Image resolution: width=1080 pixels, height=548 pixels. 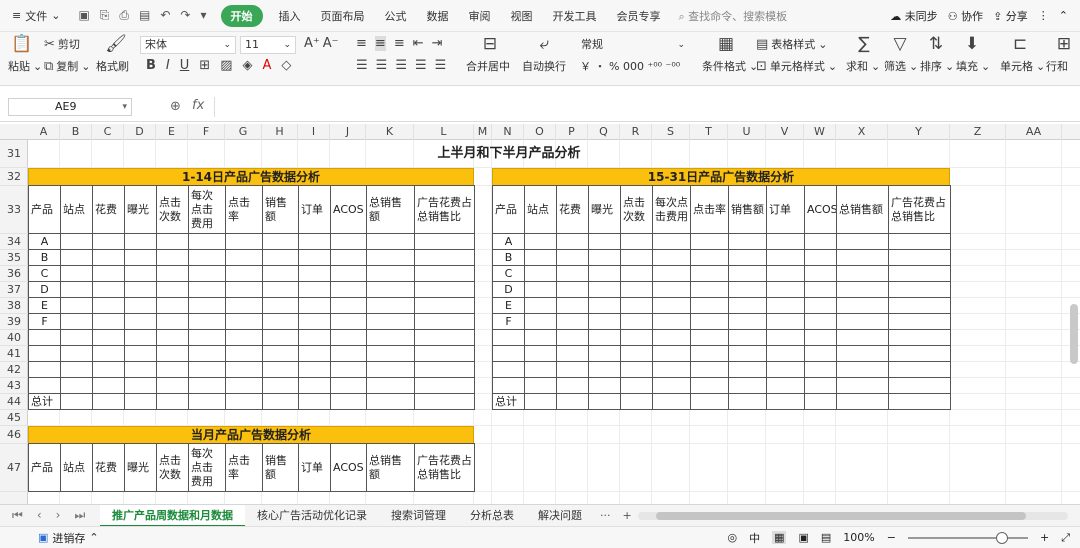 I want to click on second-half-header-2: 花费, so click(x=572, y=209).